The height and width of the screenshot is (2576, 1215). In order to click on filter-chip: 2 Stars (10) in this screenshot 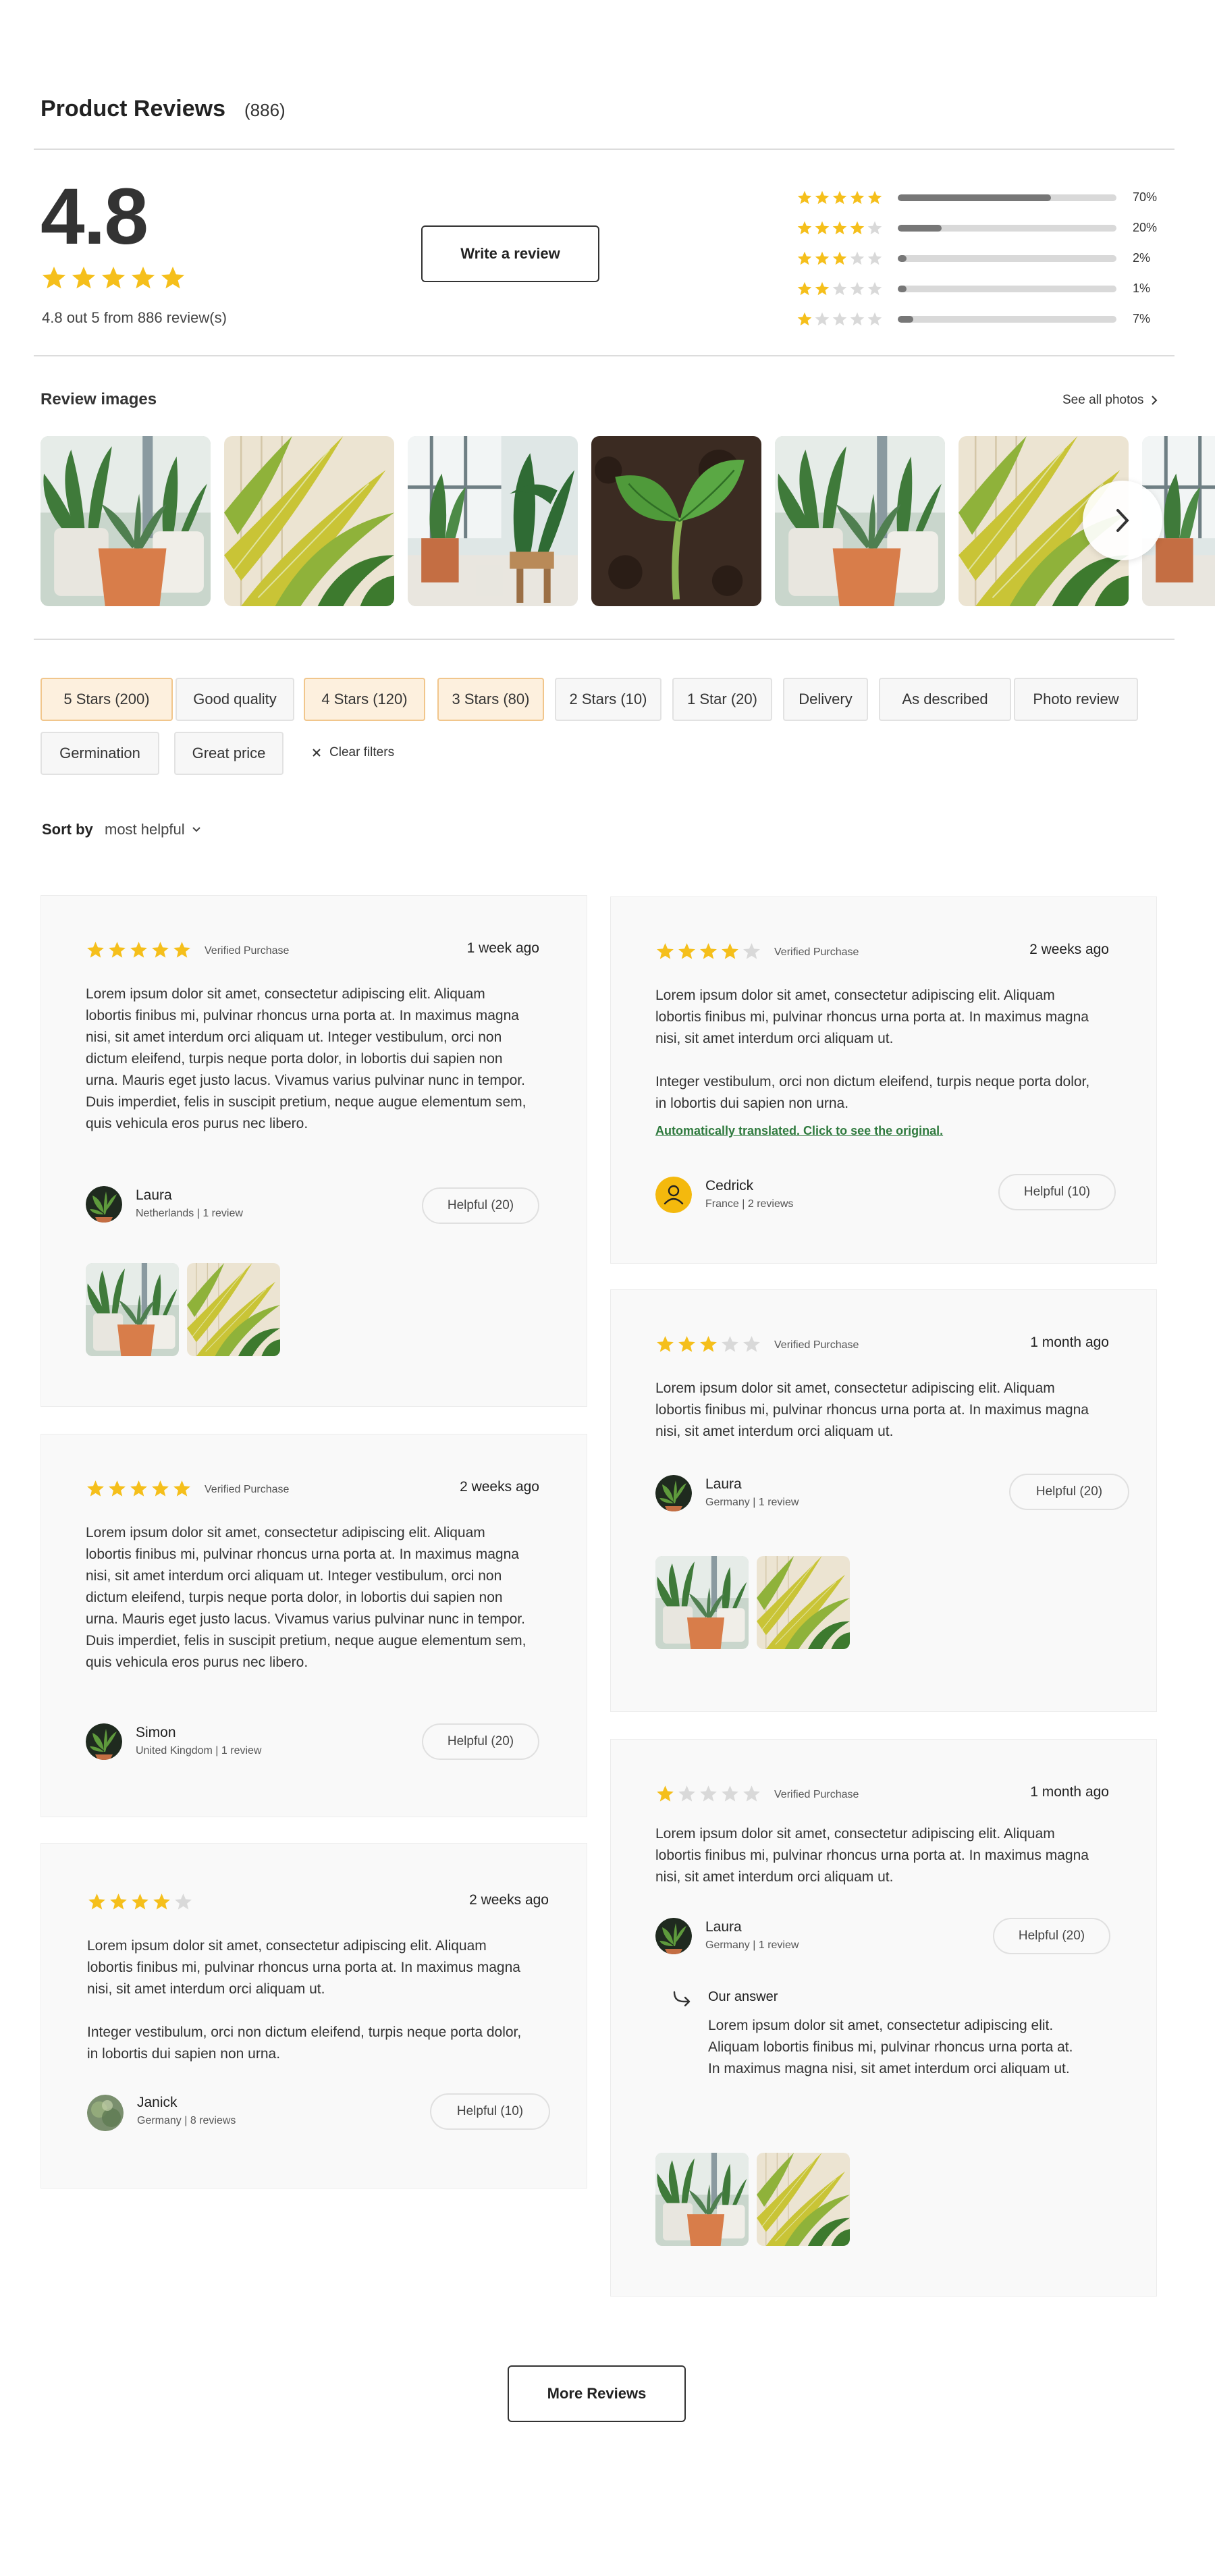, I will do `click(608, 700)`.